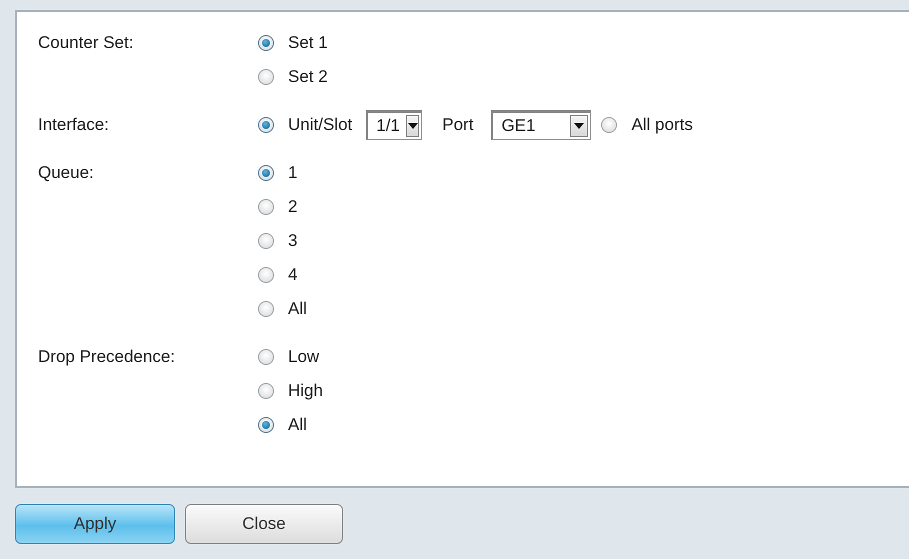 The image size is (909, 559). Describe the element at coordinates (107, 357) in the screenshot. I see `field-label: Drop Precedence:` at that location.